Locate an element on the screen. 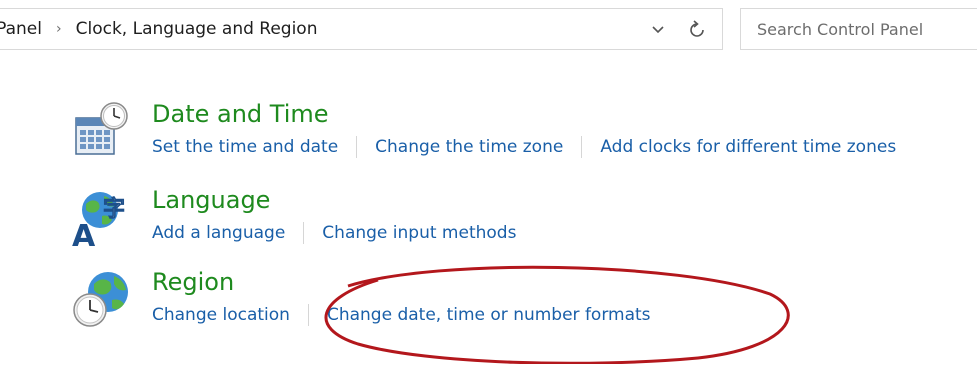  search-input is located at coordinates (864, 29).